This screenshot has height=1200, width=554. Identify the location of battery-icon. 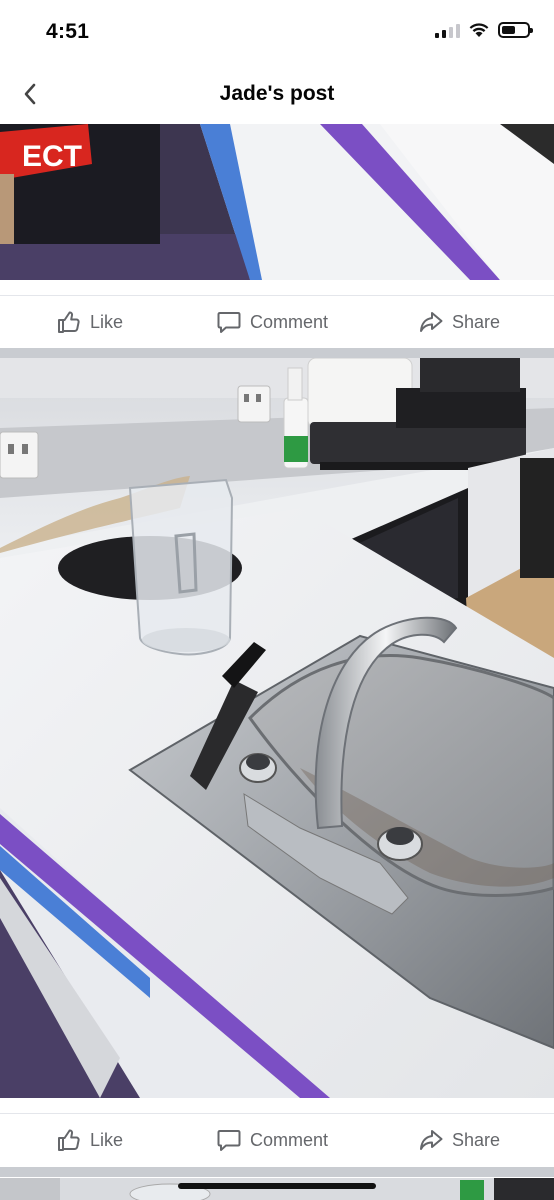
(515, 30).